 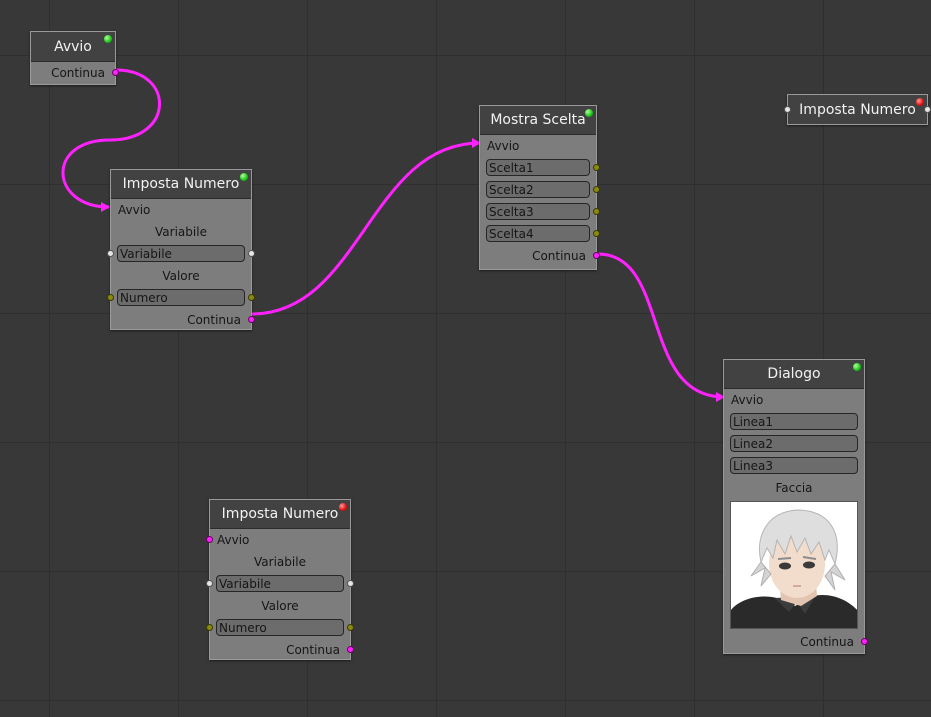 I want to click on node-title: Mostra Scelta, so click(x=538, y=120).